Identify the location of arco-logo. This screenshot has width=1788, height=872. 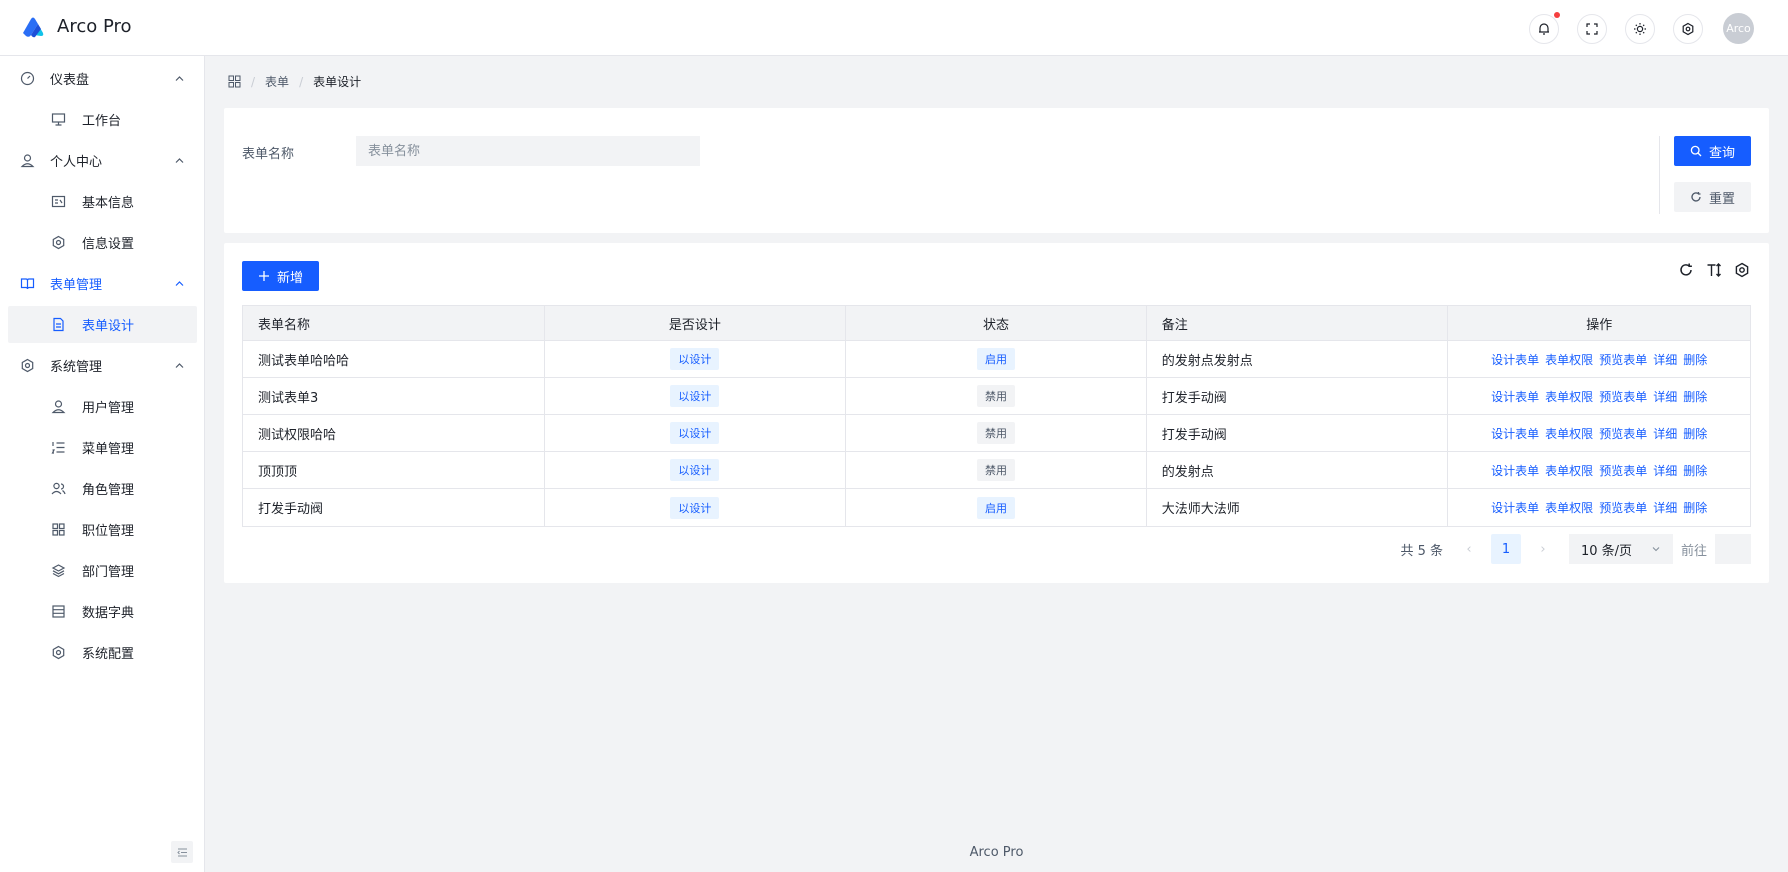
(33, 27).